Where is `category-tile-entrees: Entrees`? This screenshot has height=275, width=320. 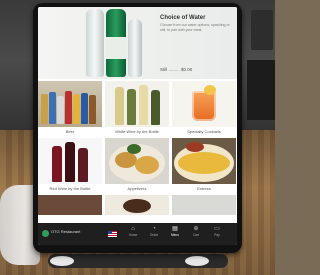
category-tile-entrees: Entrees is located at coordinates (204, 165).